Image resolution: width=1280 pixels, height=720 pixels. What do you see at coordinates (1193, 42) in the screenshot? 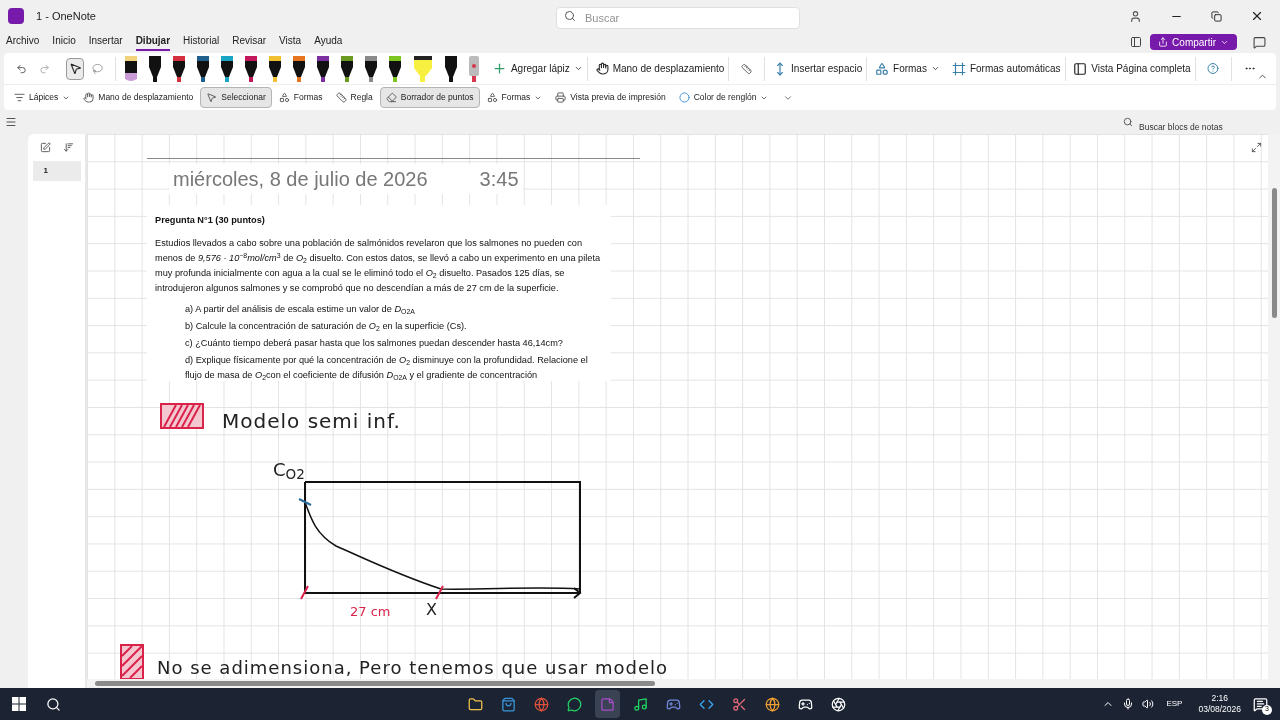
I see `share-button: Compartir` at bounding box center [1193, 42].